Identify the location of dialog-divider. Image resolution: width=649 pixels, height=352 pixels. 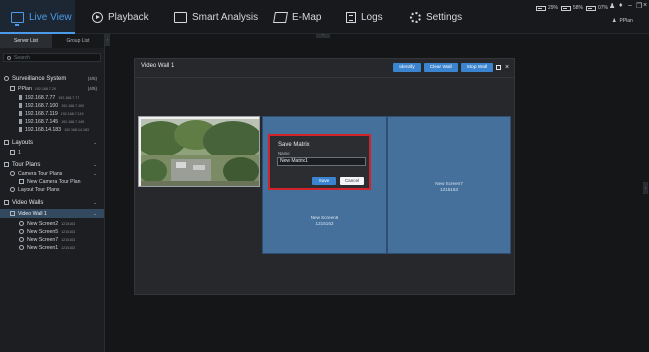
(324, 77).